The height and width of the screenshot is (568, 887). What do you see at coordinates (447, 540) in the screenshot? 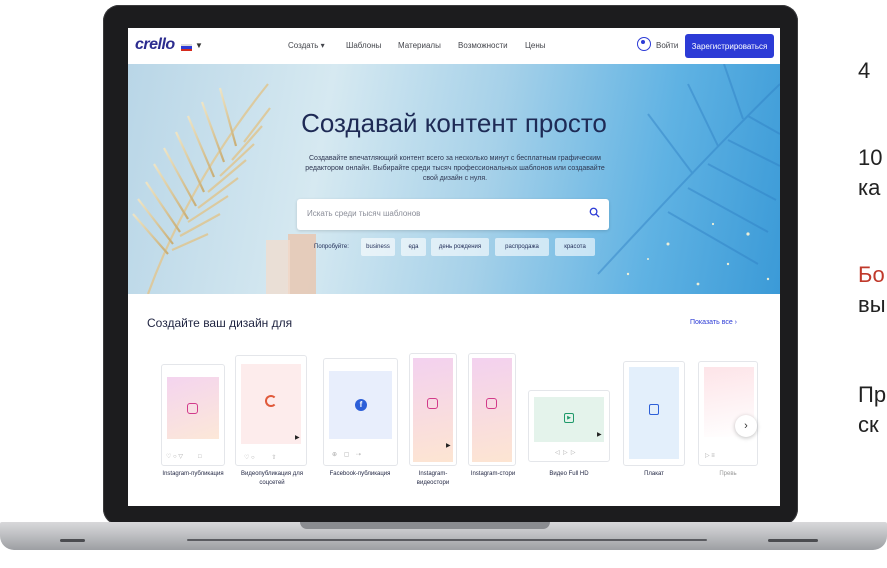
I see `laptop-hinge` at bounding box center [447, 540].